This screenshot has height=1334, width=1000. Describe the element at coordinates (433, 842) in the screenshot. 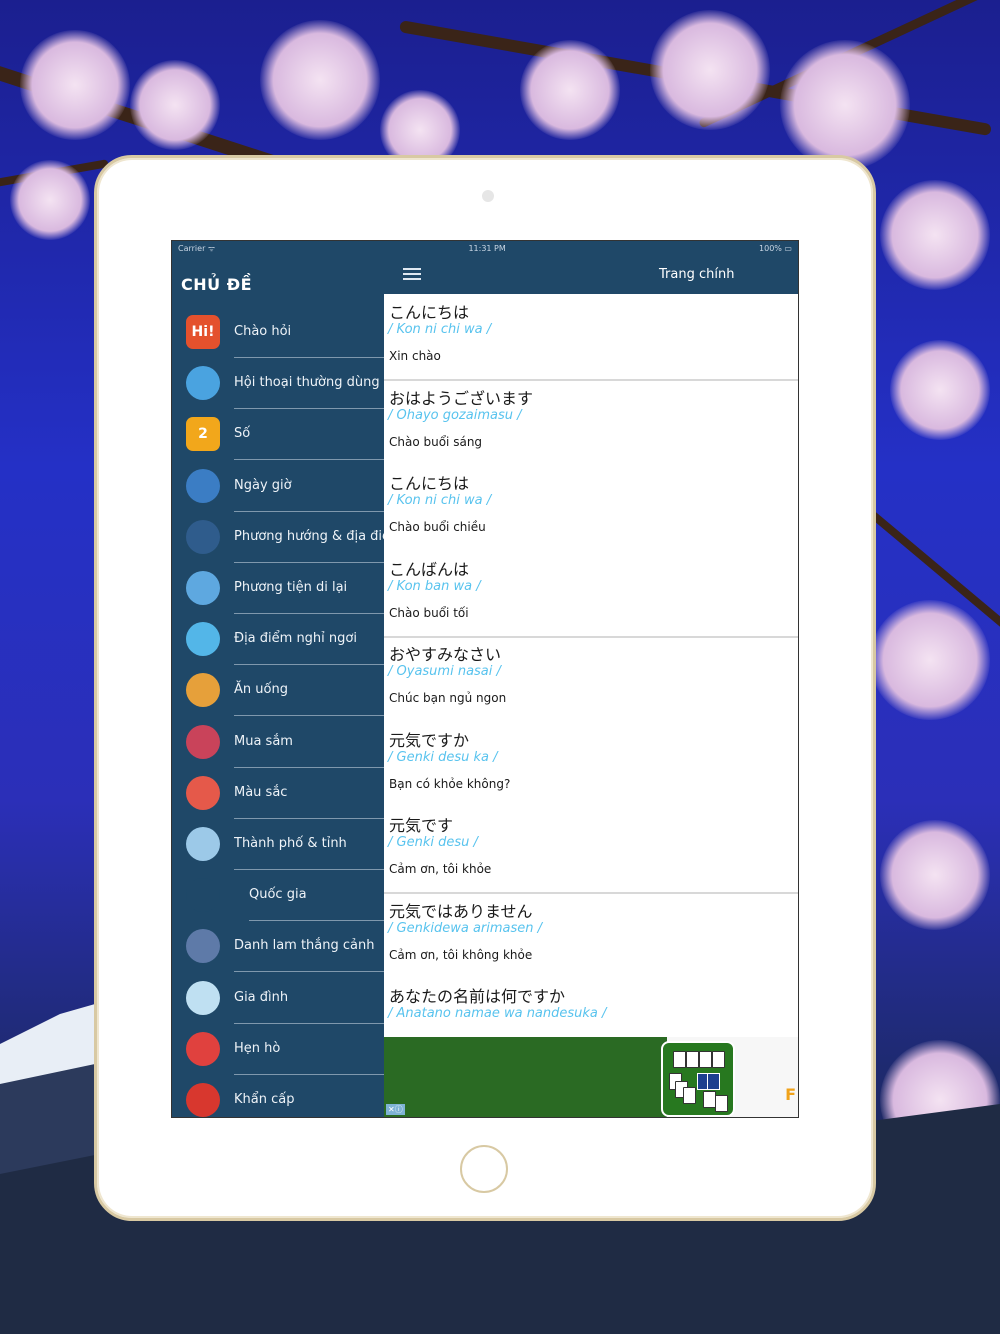

I see `romaji-text: / Genki desu /` at that location.